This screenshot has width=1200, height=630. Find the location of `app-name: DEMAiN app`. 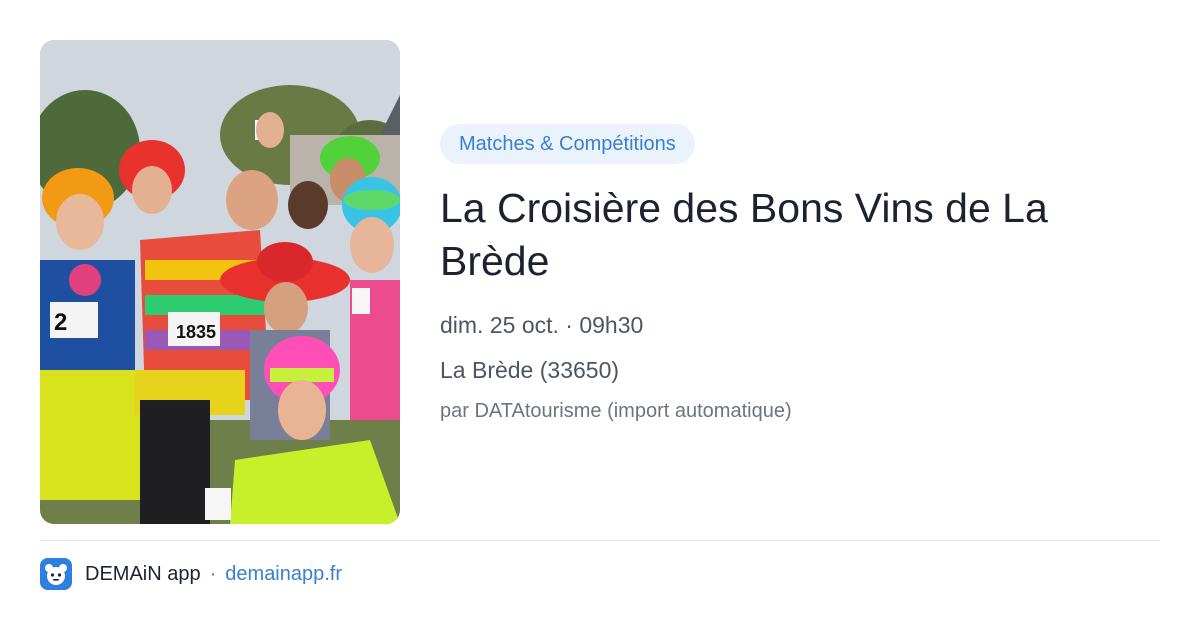

app-name: DEMAiN app is located at coordinates (143, 573).